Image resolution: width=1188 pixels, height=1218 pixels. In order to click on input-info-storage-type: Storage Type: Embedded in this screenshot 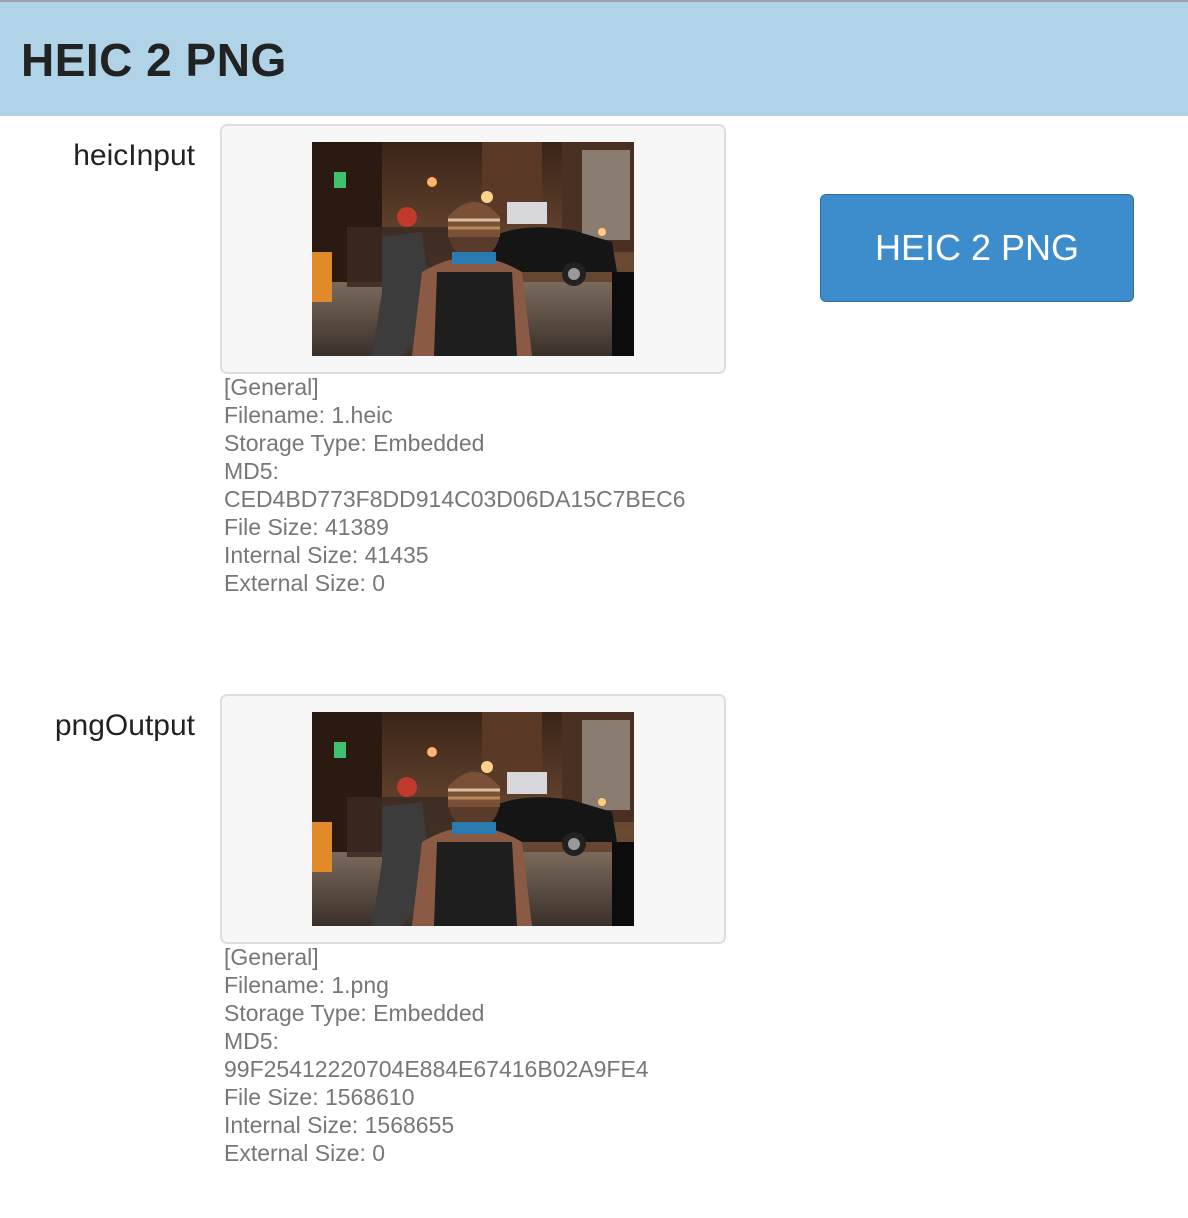, I will do `click(354, 443)`.